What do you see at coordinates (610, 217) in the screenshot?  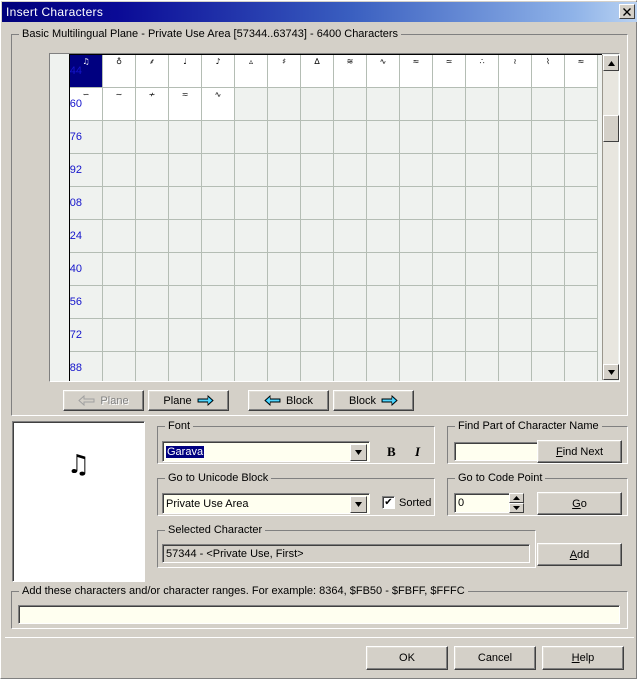 I see `grid-vertical-scrollbar` at bounding box center [610, 217].